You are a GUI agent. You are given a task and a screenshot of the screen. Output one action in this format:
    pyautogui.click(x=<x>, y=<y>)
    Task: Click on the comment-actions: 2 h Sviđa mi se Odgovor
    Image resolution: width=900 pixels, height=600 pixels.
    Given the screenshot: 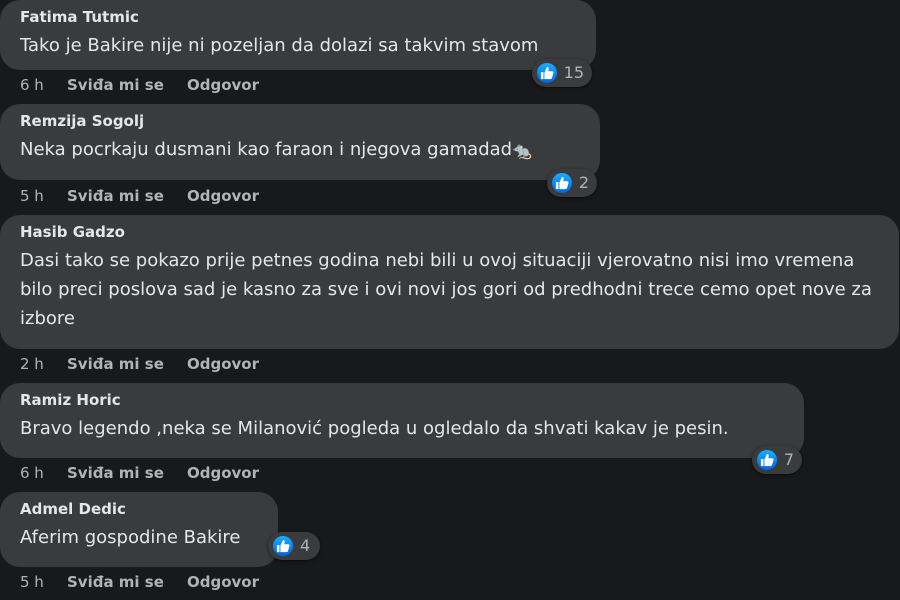 What is the action you would take?
    pyautogui.click(x=139, y=364)
    